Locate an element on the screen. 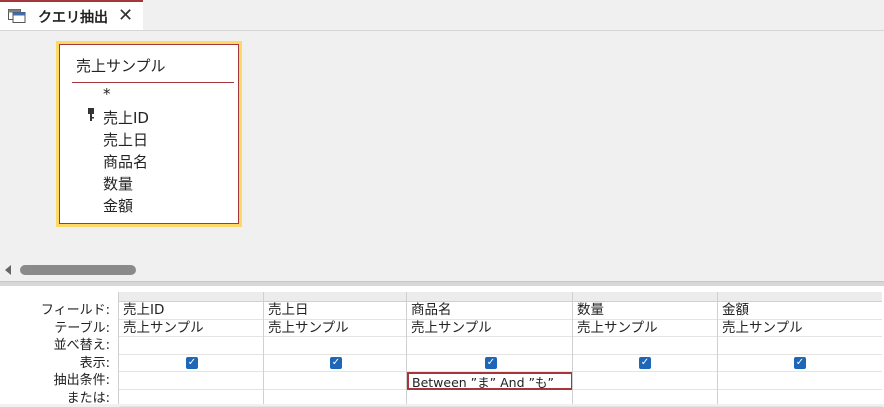 Image resolution: width=884 pixels, height=407 pixels. grid-row-labels: フィールド: テーブル: 並べ替え: 表示: 抽出条件: または: is located at coordinates (57, 354).